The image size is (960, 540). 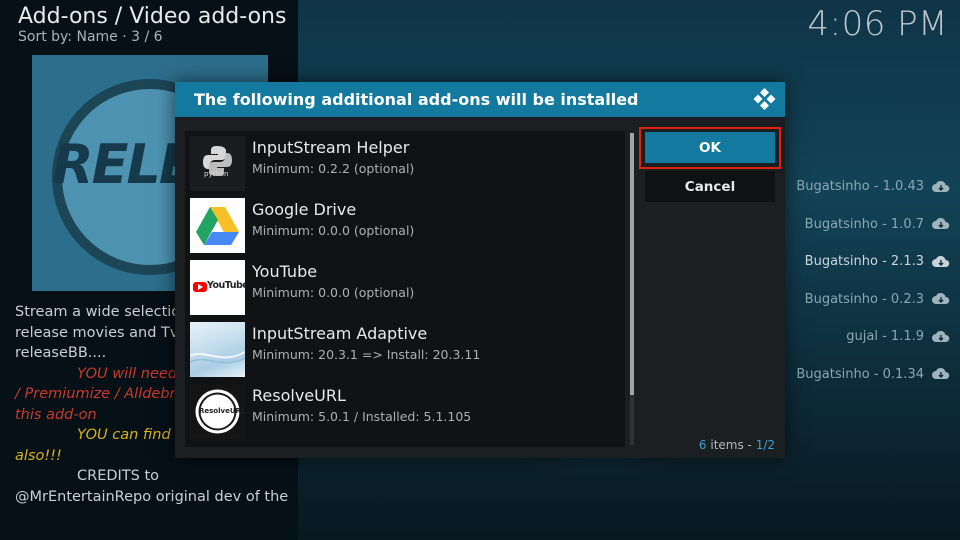 I want to click on google-drive-icon, so click(x=217, y=225).